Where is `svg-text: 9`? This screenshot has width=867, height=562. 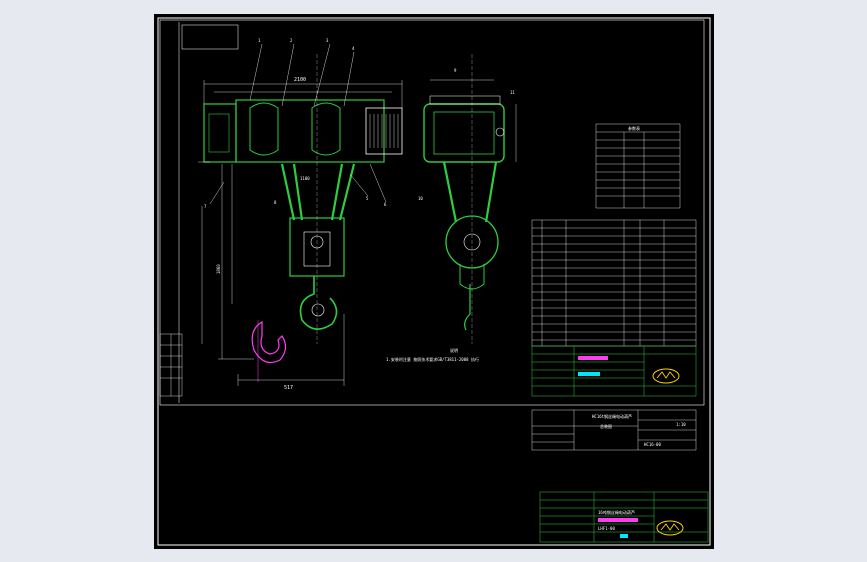
svg-text: 9 is located at coordinates (455, 70).